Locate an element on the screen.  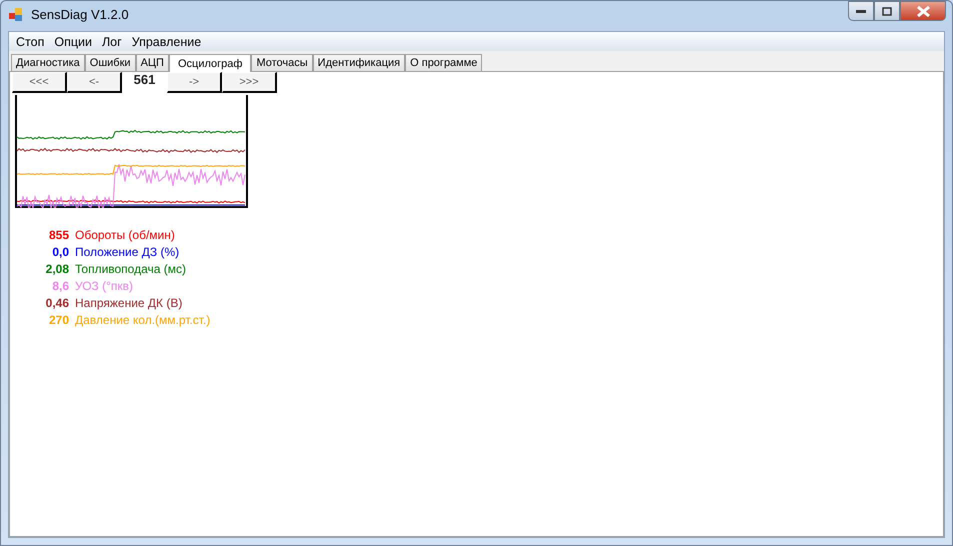
channel-label: Топливоподача (мс) is located at coordinates (130, 269).